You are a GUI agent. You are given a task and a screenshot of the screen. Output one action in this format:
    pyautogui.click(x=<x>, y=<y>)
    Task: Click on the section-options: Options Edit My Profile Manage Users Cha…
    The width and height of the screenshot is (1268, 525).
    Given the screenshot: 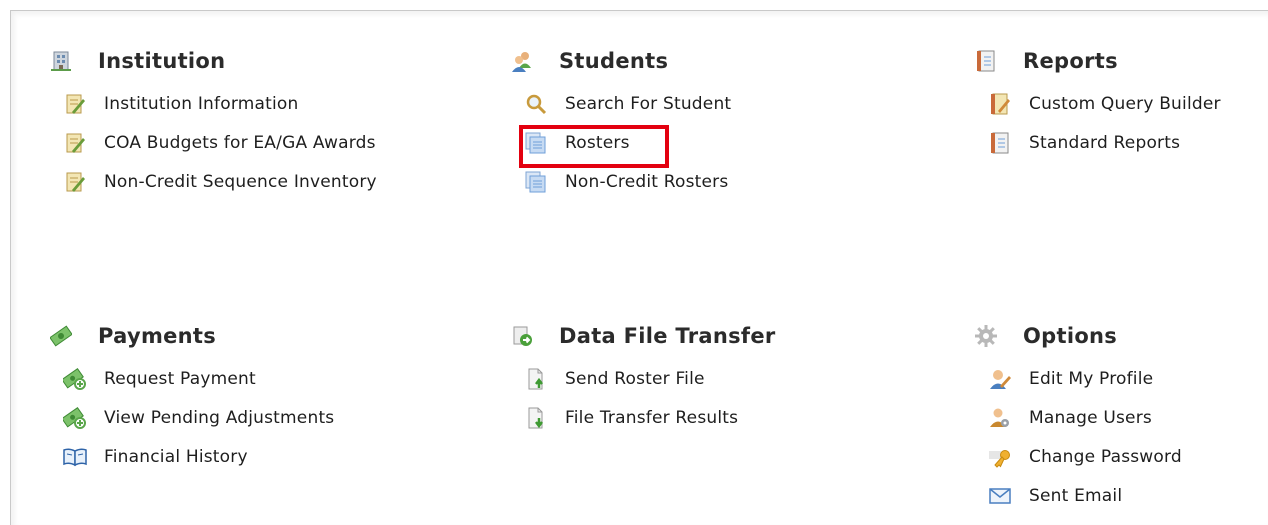 What is the action you would take?
    pyautogui.click(x=1078, y=418)
    